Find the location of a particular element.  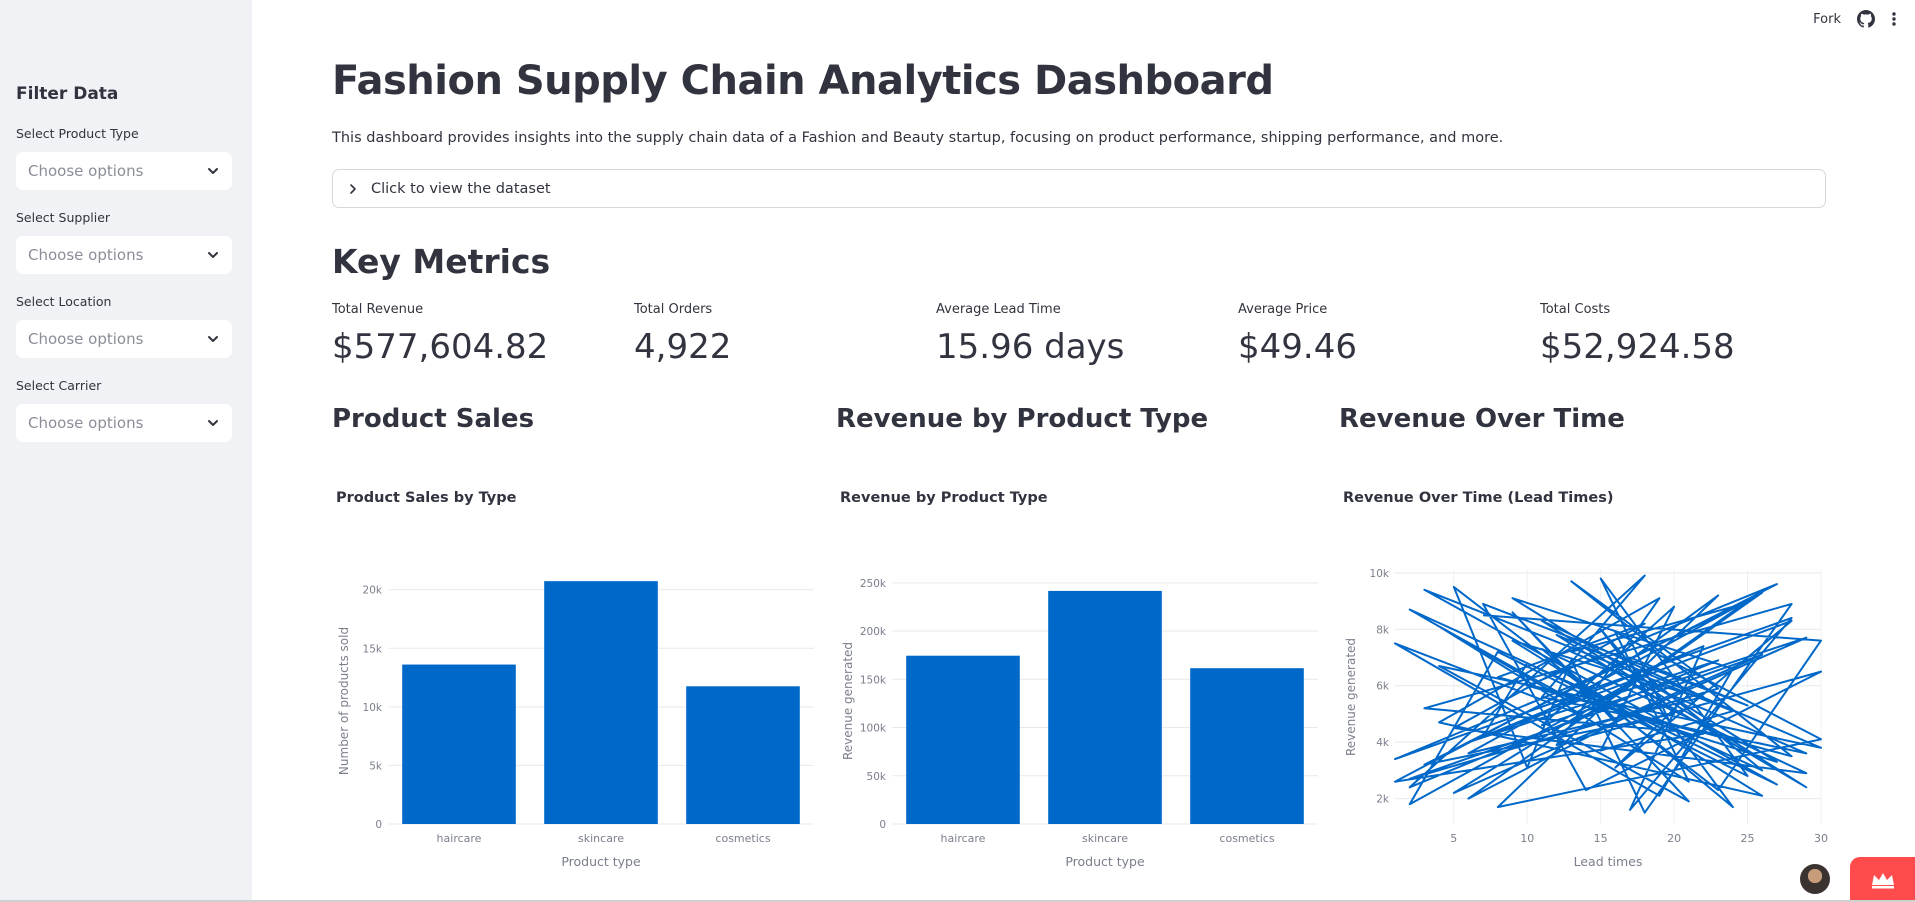

y-tick-label: 6k is located at coordinates (1383, 687).